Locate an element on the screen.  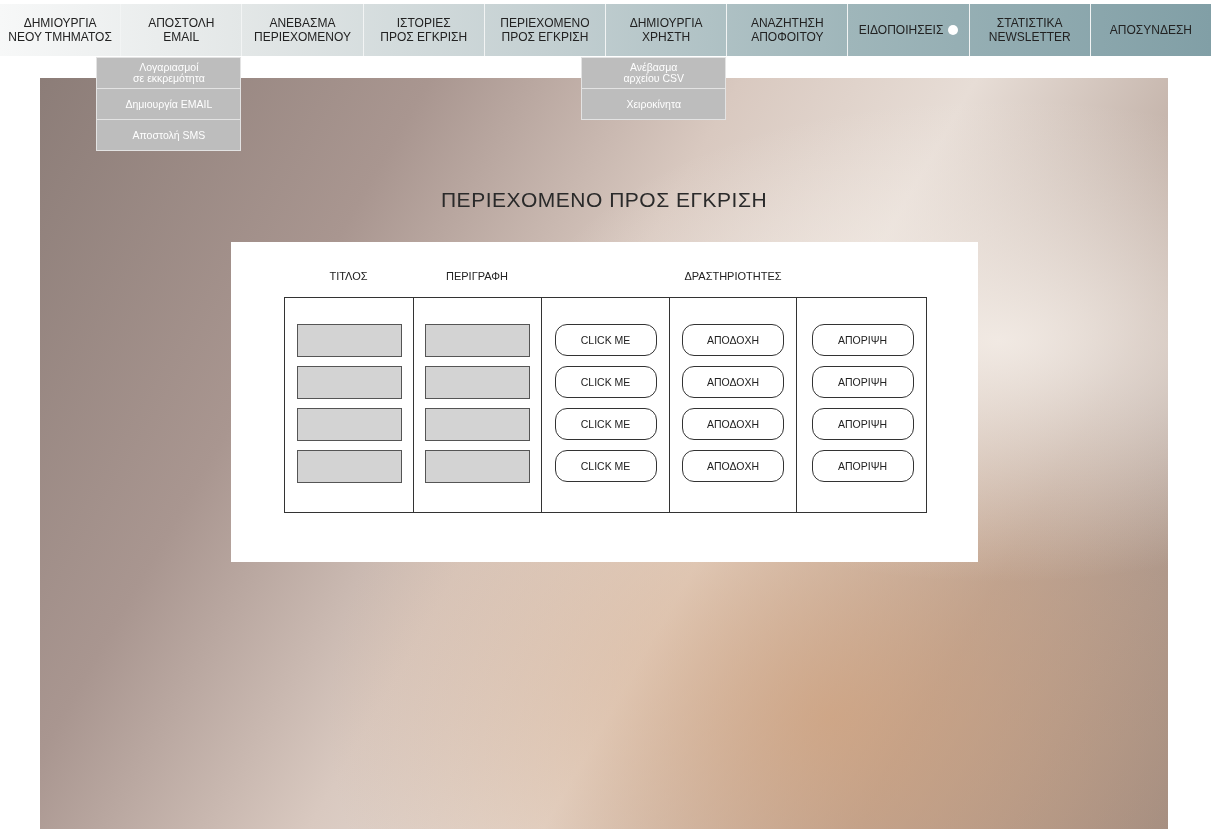
nav-item: ΕΙΔΟΠΟΙΗΣΕΙΣ is located at coordinates (908, 30).